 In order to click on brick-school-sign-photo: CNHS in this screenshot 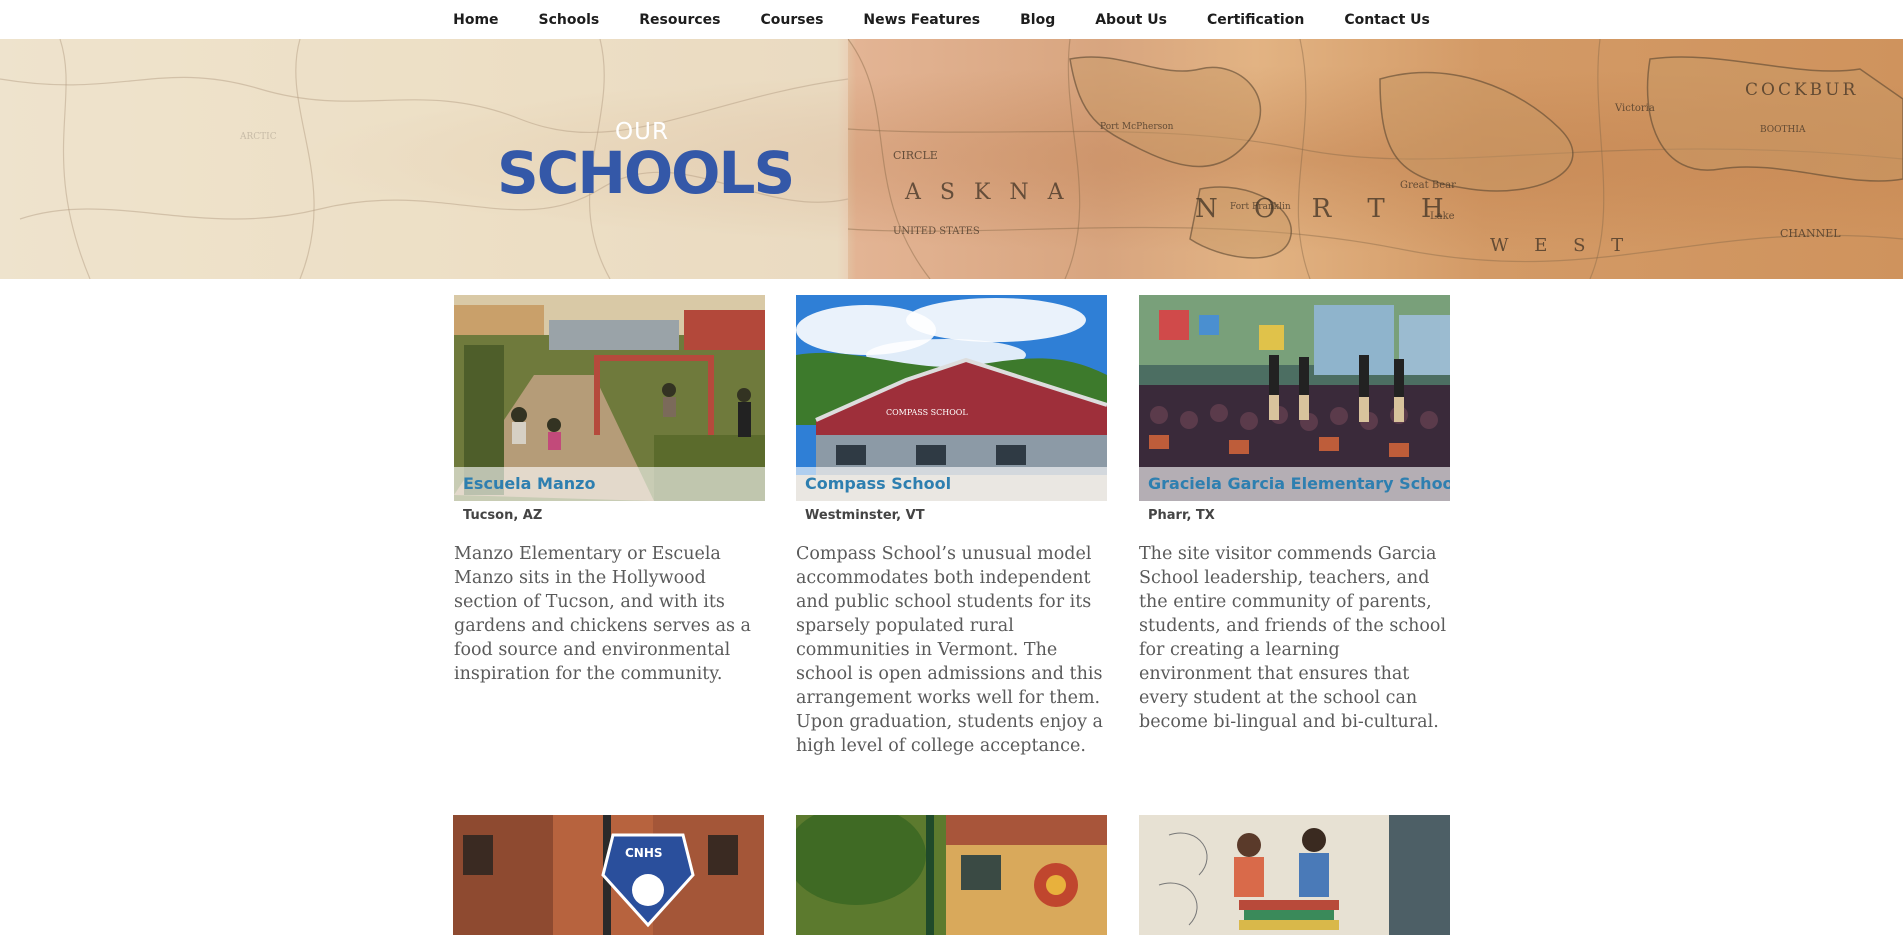, I will do `click(608, 875)`.